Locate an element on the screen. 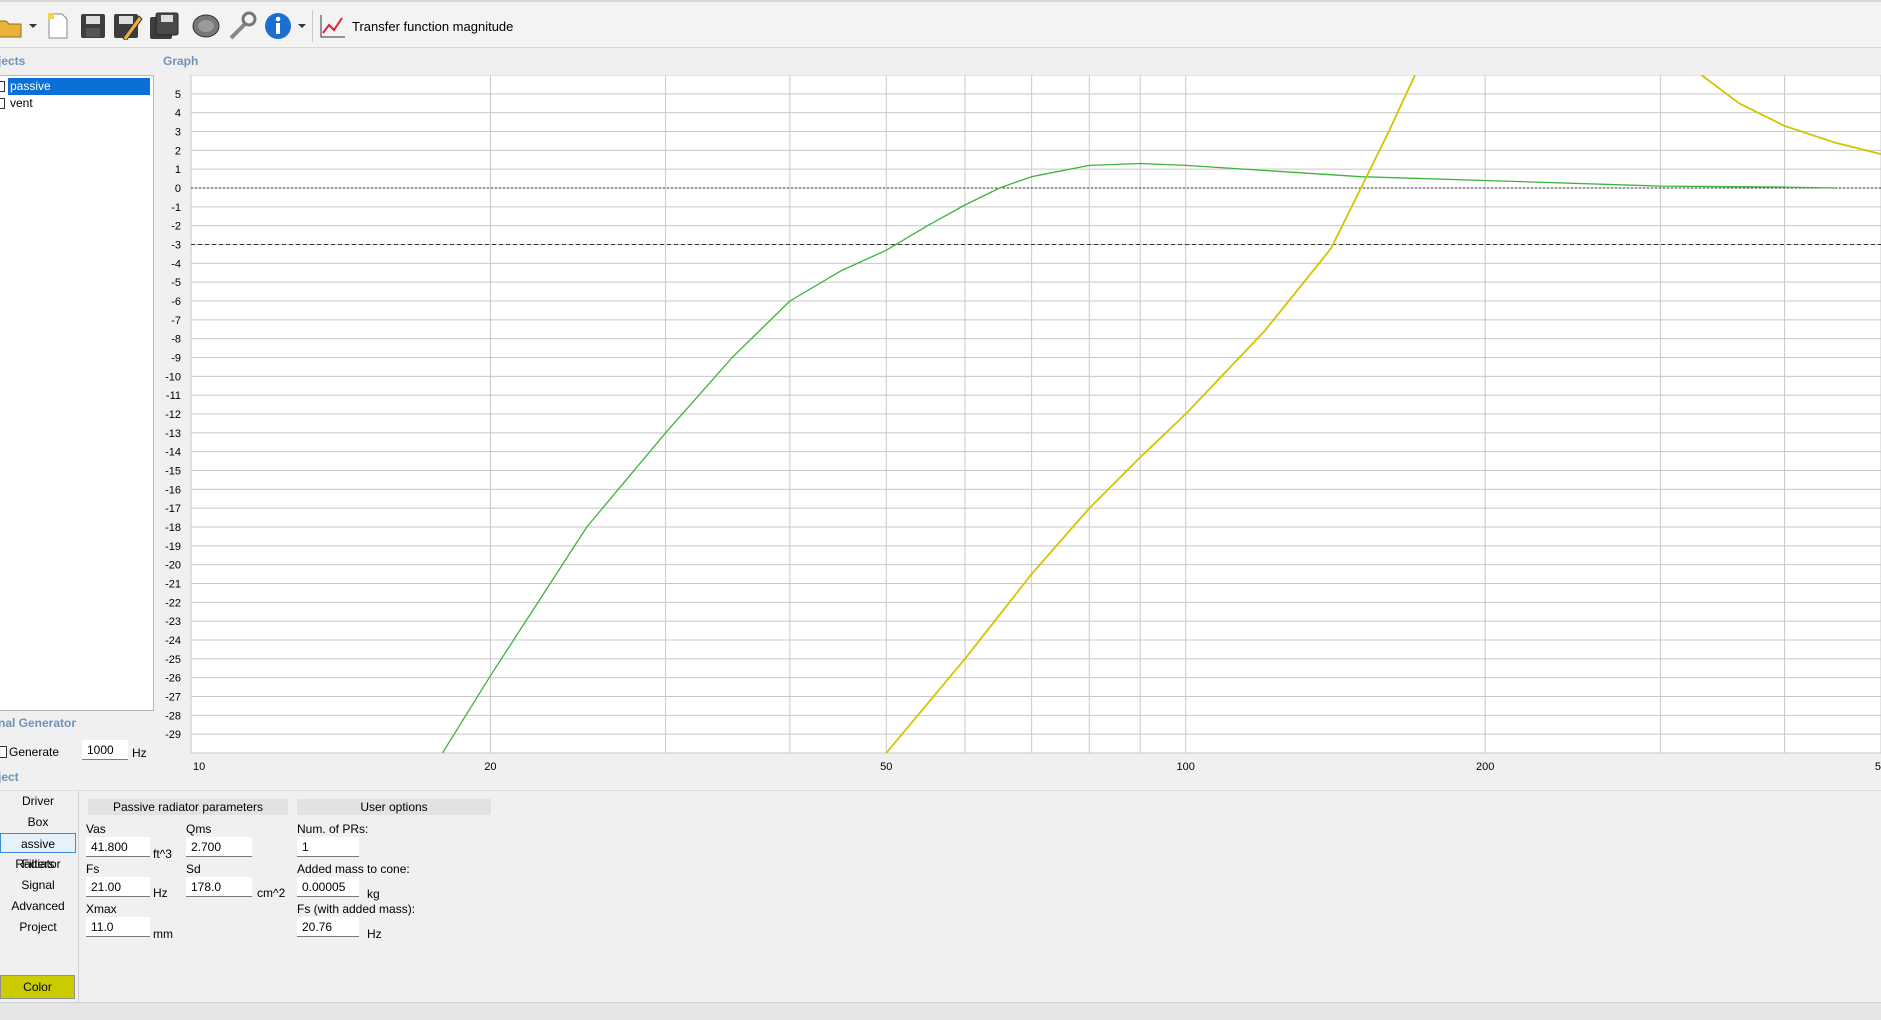 The width and height of the screenshot is (1881, 1020). generate-checkbox is located at coordinates (3, 752).